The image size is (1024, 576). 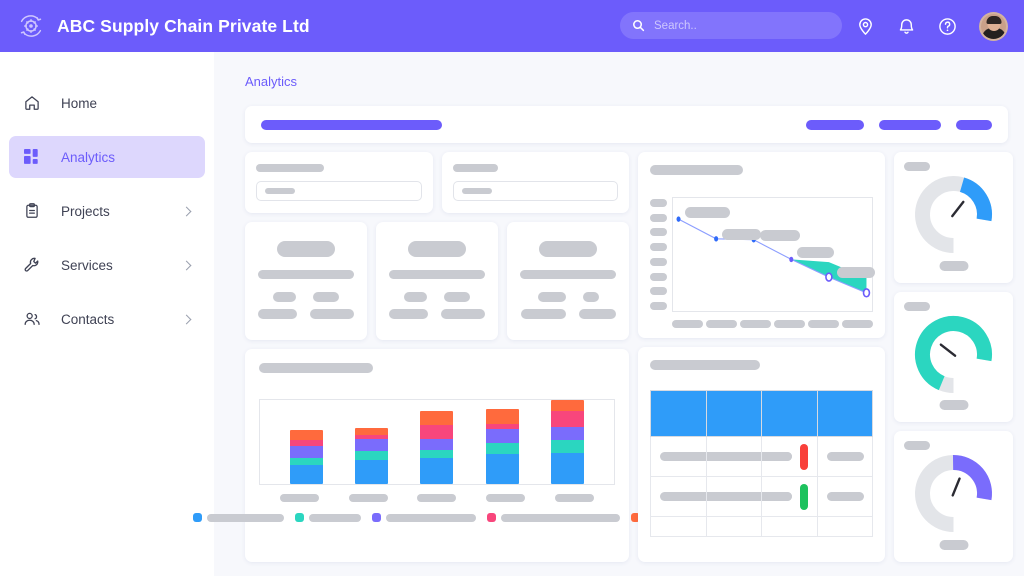 I want to click on toolbar-primary-placeholder, so click(x=351, y=124).